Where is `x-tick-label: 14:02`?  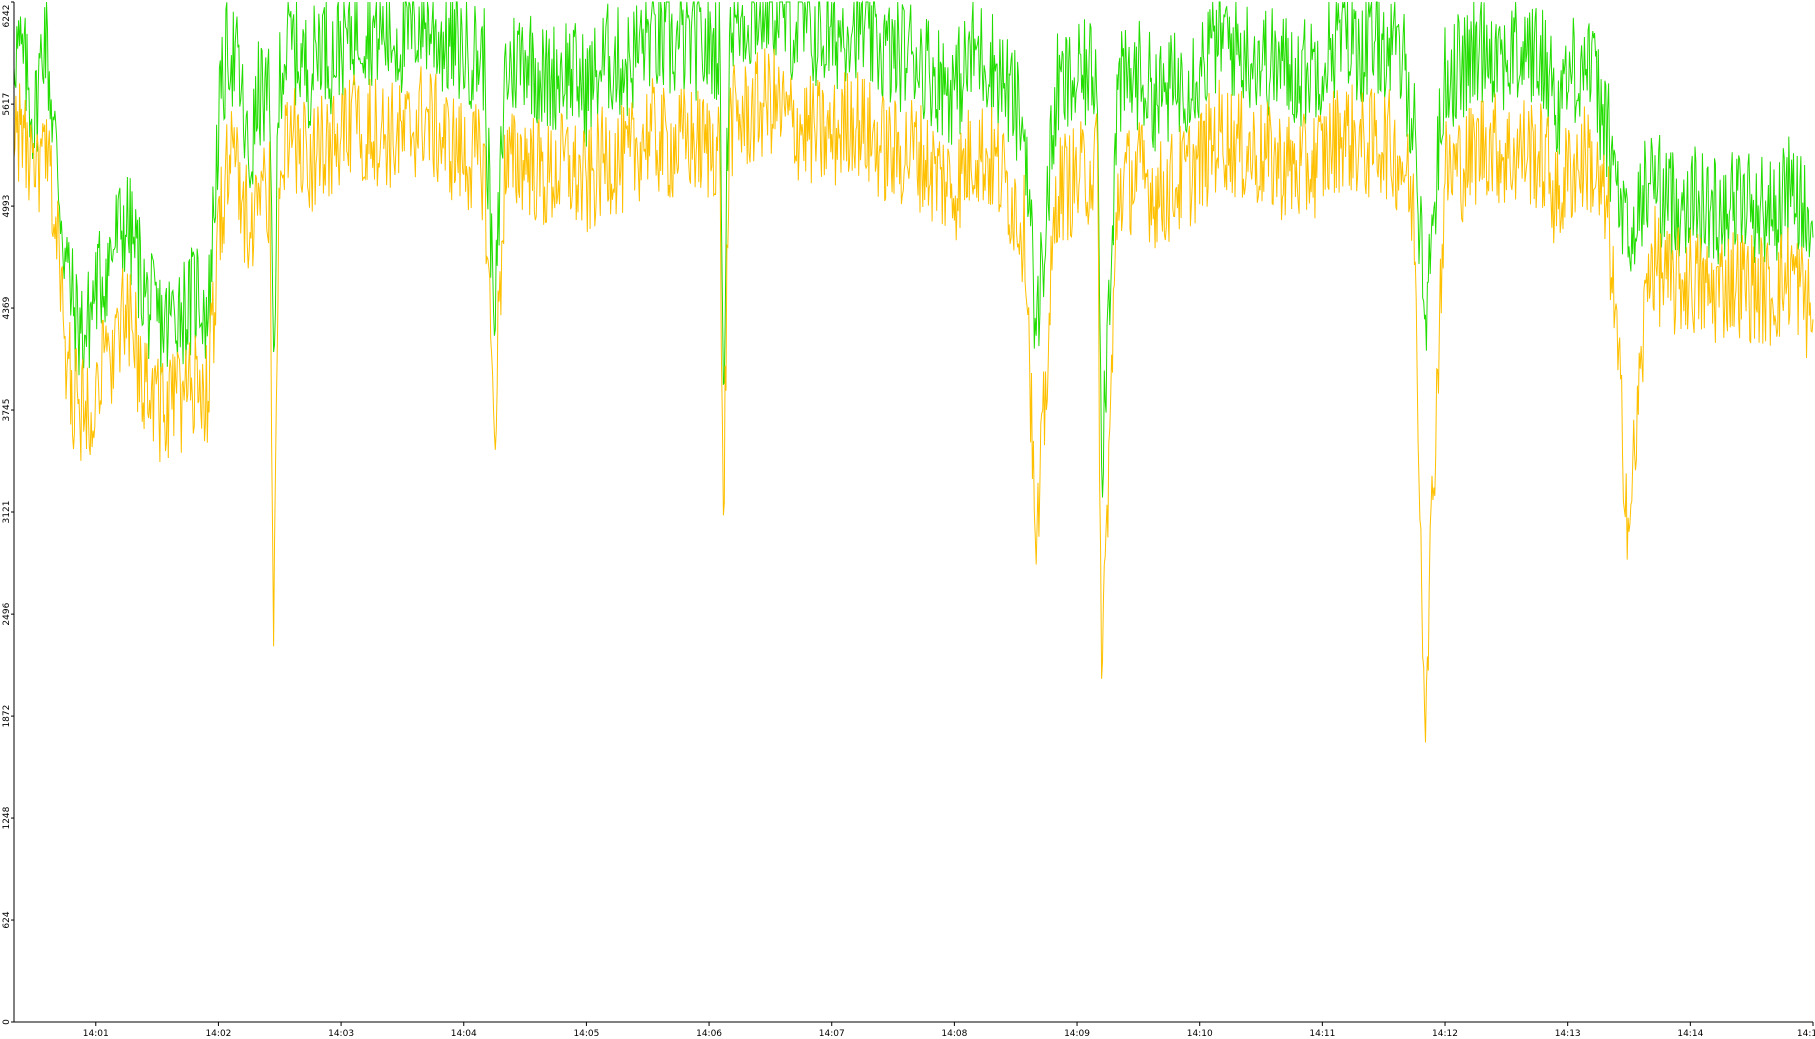 x-tick-label: 14:02 is located at coordinates (218, 1034).